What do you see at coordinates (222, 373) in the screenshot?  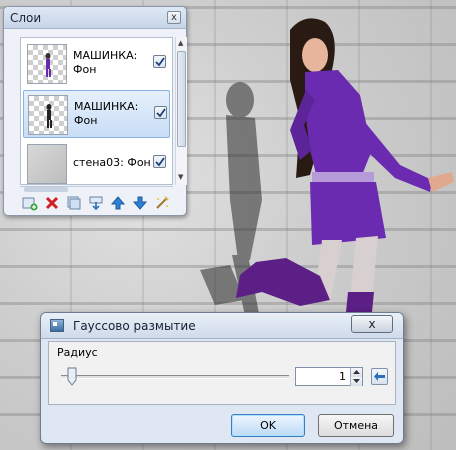 I see `radius-group: Радиус 1` at bounding box center [222, 373].